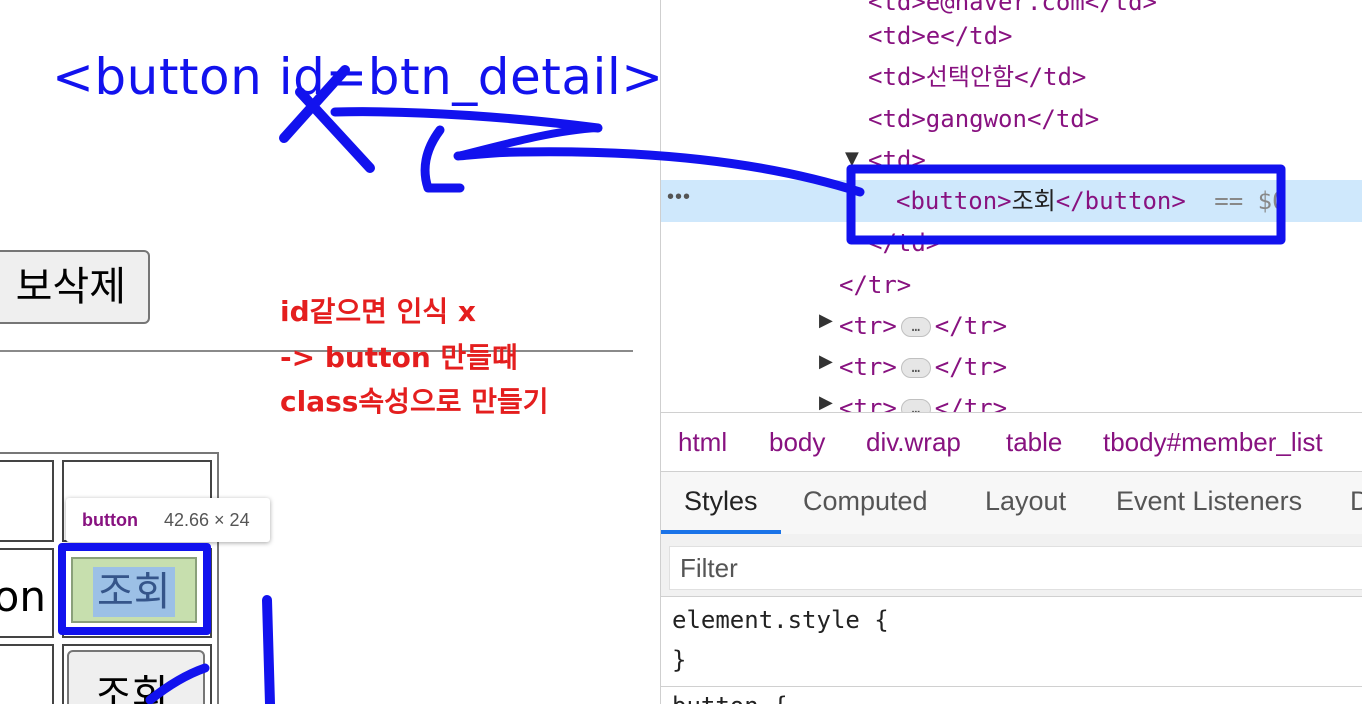  What do you see at coordinates (414, 401) in the screenshot?
I see `note-line-3: class속성으로 만들기` at bounding box center [414, 401].